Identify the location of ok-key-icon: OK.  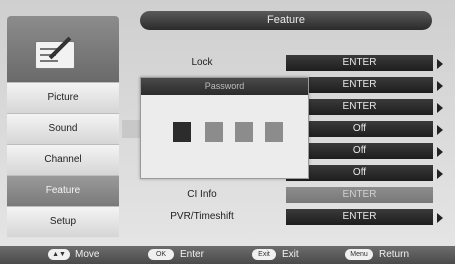
(161, 254).